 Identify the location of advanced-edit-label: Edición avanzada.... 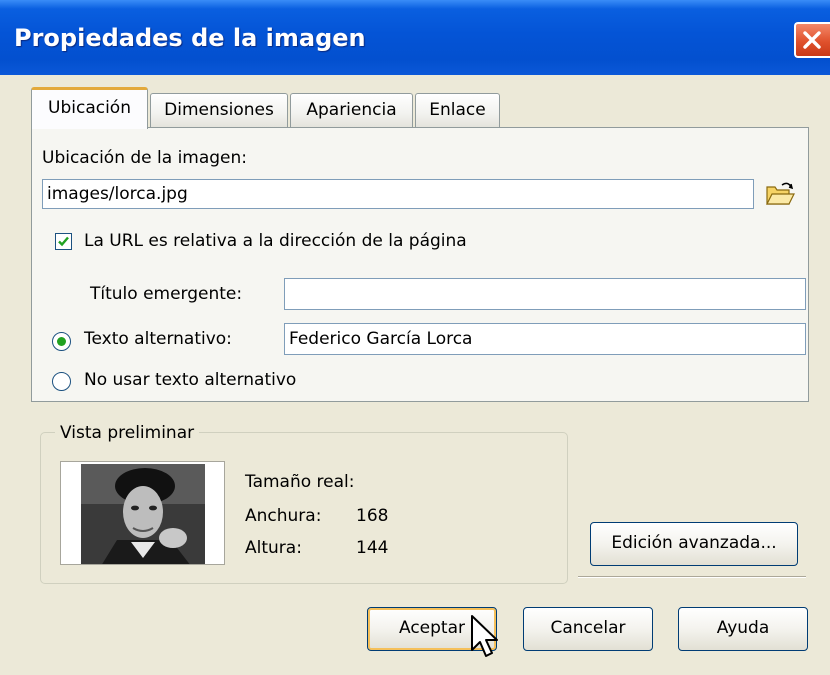
(694, 543).